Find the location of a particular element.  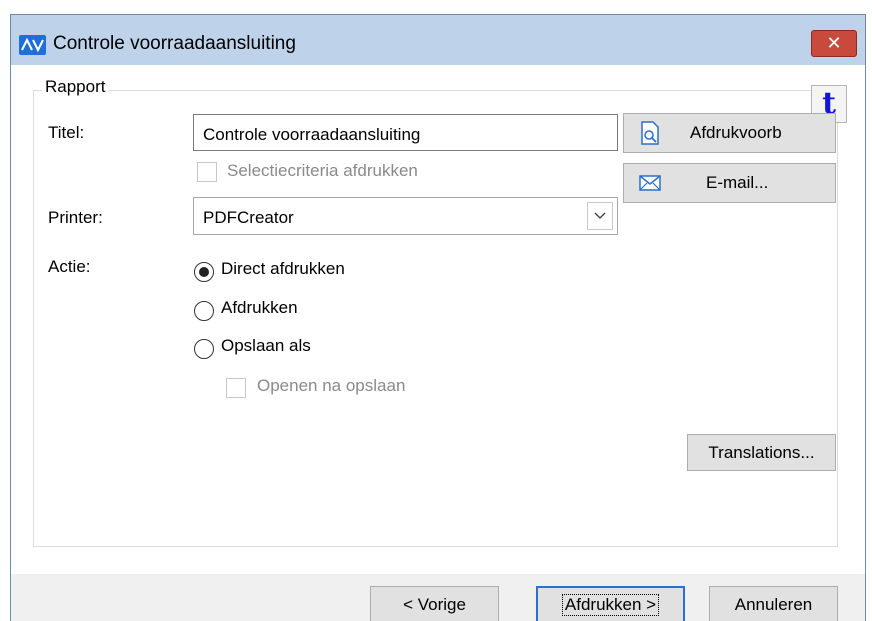

cancel-button: Annuleren is located at coordinates (773, 603).